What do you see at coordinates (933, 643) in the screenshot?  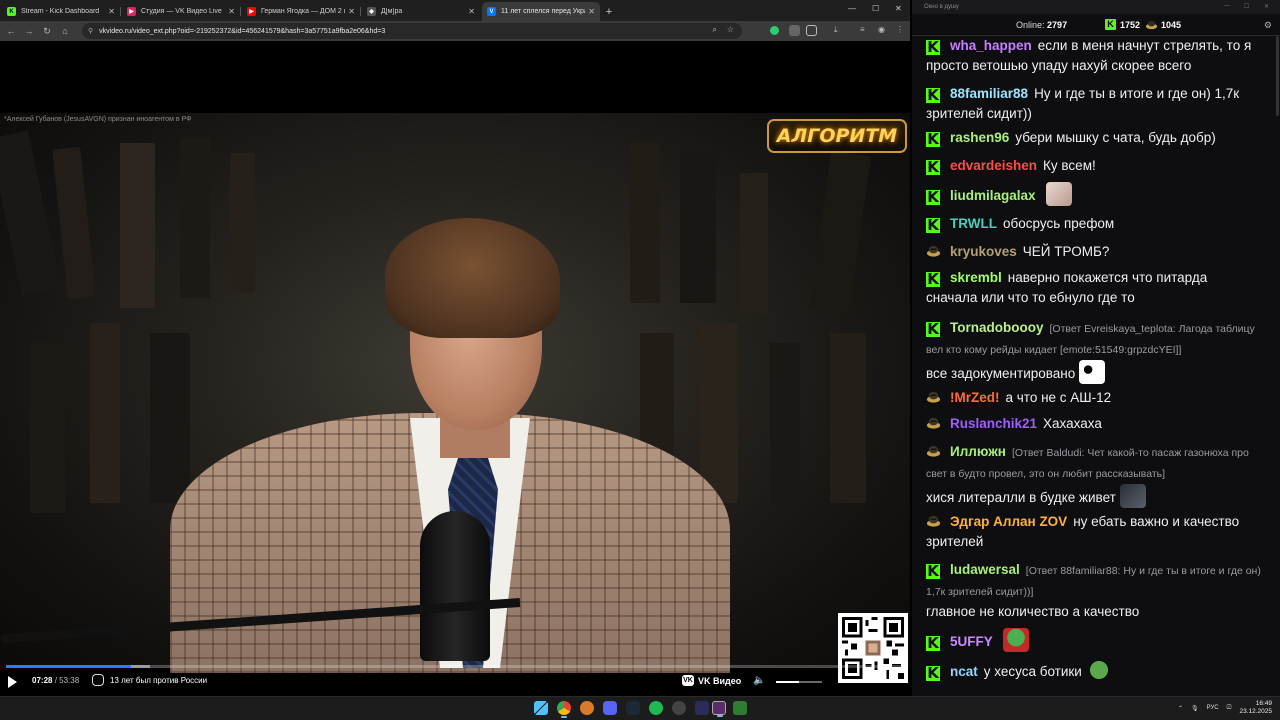 I see `kick-badge-icon: K` at bounding box center [933, 643].